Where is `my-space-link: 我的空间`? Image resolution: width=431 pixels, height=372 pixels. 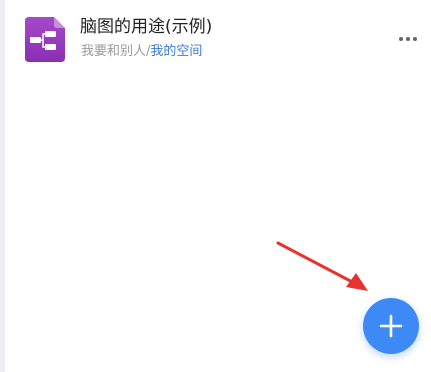 my-space-link: 我的空间 is located at coordinates (176, 51).